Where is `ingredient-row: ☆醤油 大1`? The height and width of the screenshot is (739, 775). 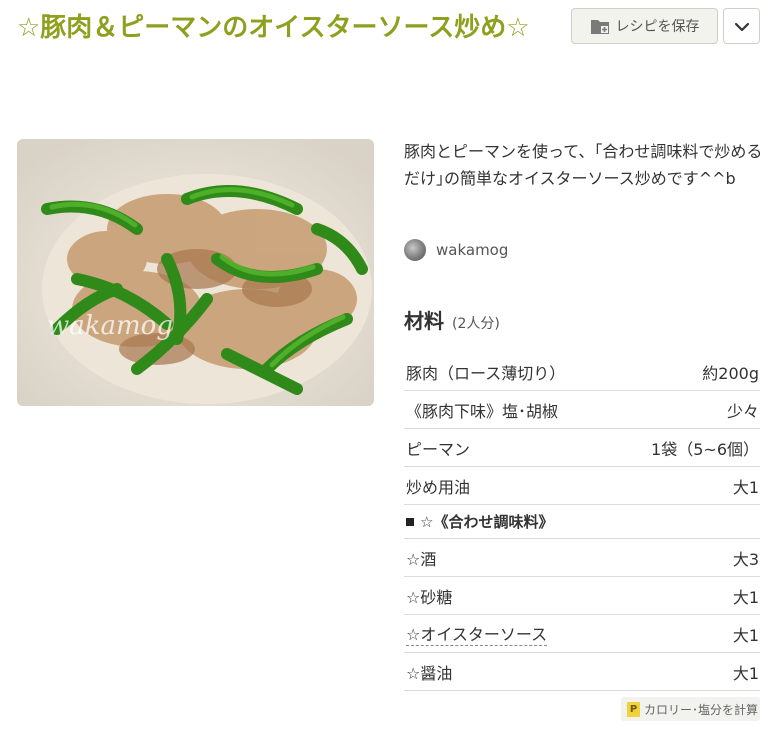 ingredient-row: ☆醤油 大1 is located at coordinates (582, 672).